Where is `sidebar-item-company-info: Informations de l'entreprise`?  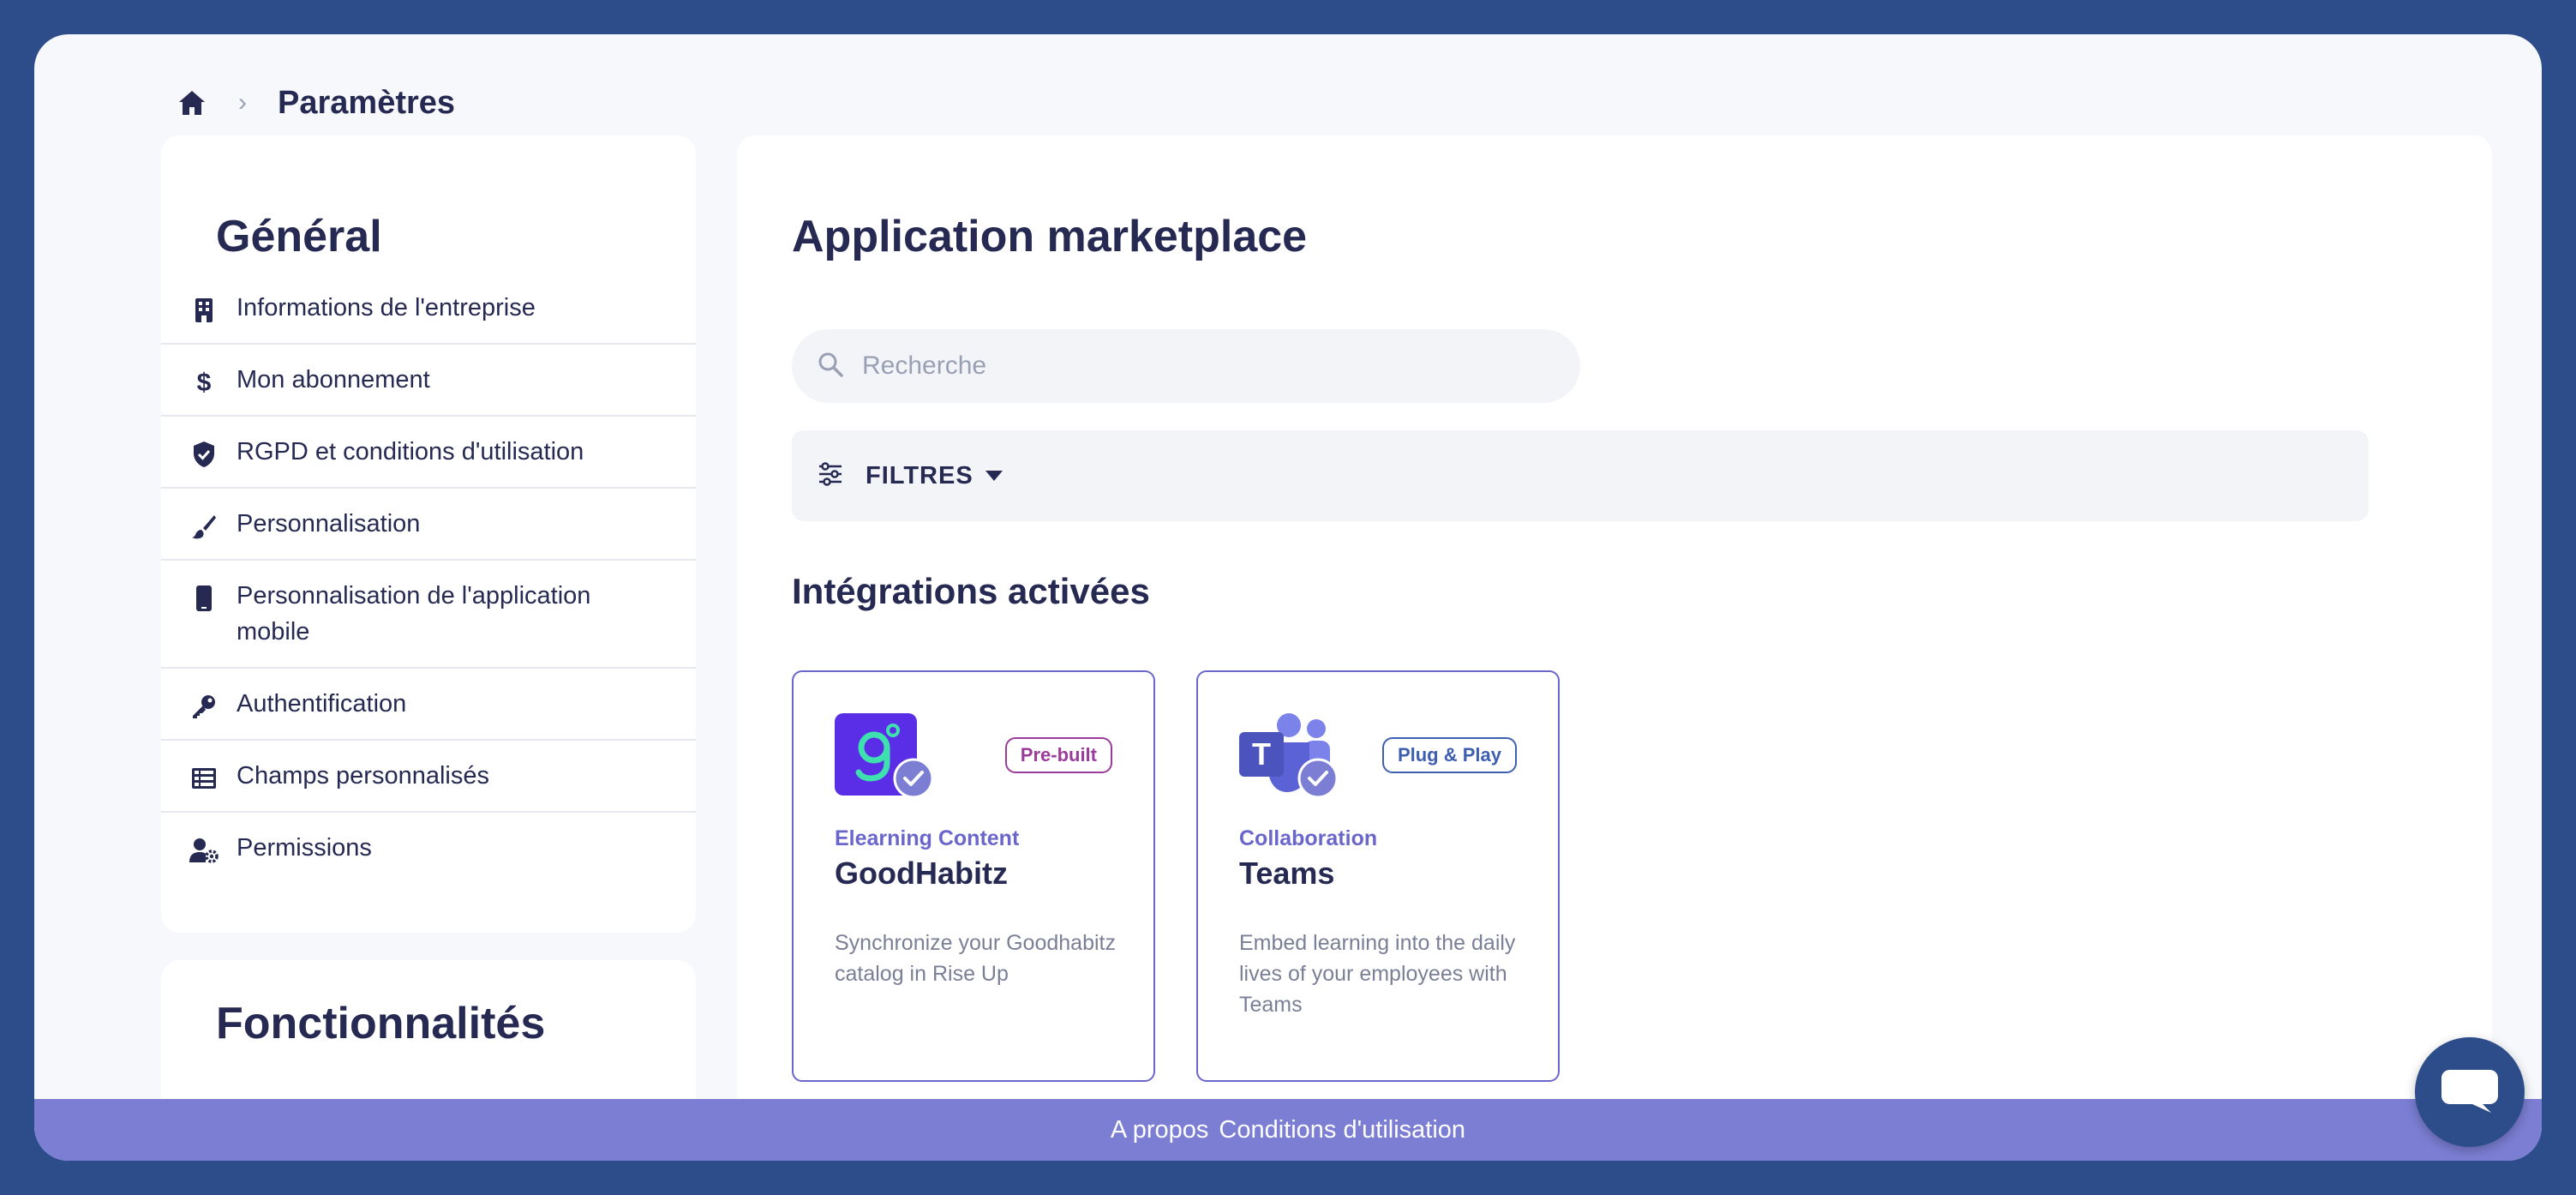 sidebar-item-company-info: Informations de l'entreprise is located at coordinates (428, 309).